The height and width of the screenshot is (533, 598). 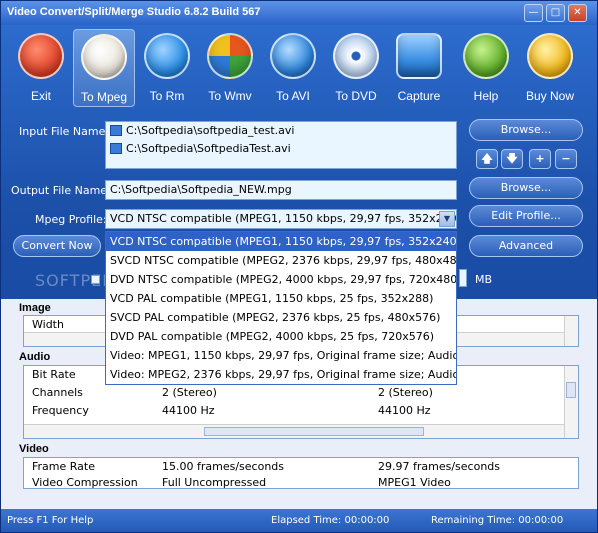 I want to click on row-name: Bit Rate, so click(x=54, y=374).